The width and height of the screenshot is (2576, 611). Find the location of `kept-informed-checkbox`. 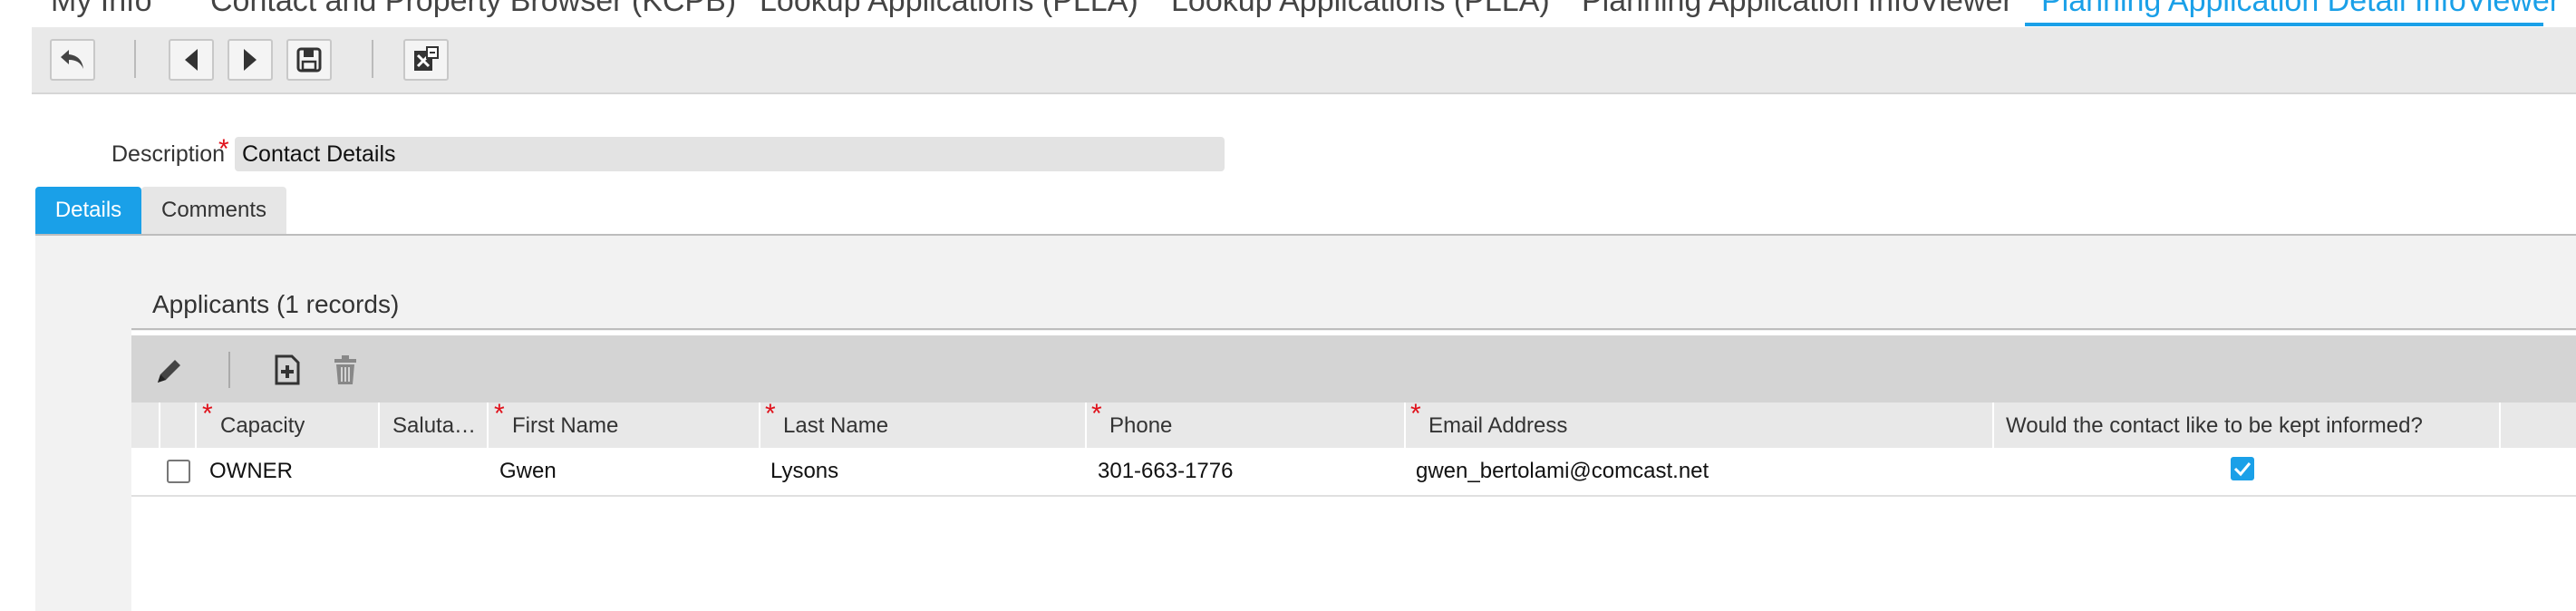

kept-informed-checkbox is located at coordinates (2242, 469).